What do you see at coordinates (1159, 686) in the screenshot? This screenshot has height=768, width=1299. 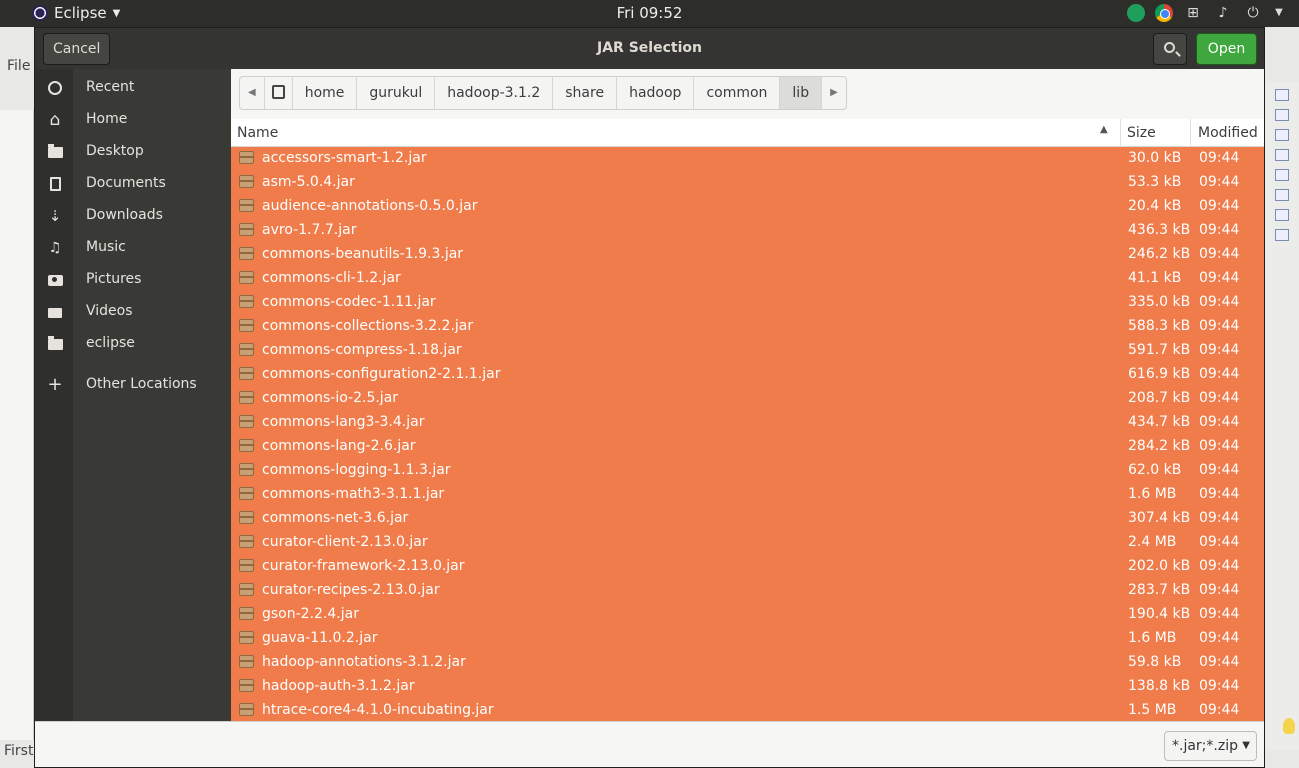 I see `file-size: 138.8 kB` at bounding box center [1159, 686].